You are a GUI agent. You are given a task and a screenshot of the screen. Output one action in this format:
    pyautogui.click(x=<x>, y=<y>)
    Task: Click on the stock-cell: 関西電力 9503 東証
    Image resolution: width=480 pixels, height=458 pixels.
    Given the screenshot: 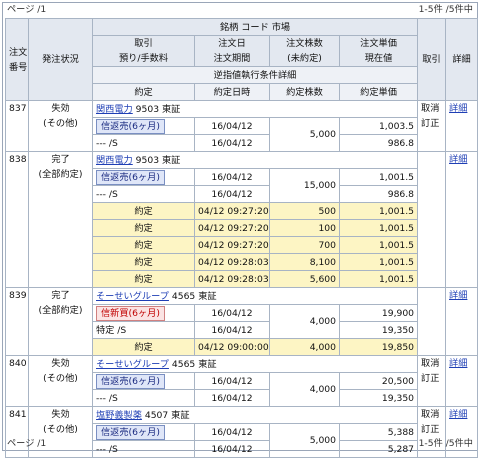 What is the action you would take?
    pyautogui.click(x=255, y=109)
    